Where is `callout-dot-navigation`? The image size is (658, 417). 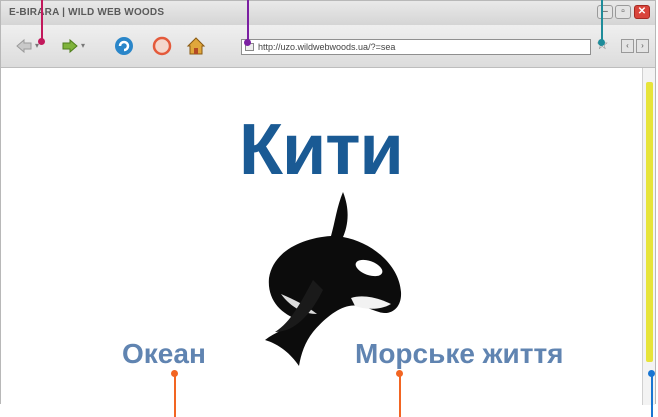 callout-dot-navigation is located at coordinates (41, 41).